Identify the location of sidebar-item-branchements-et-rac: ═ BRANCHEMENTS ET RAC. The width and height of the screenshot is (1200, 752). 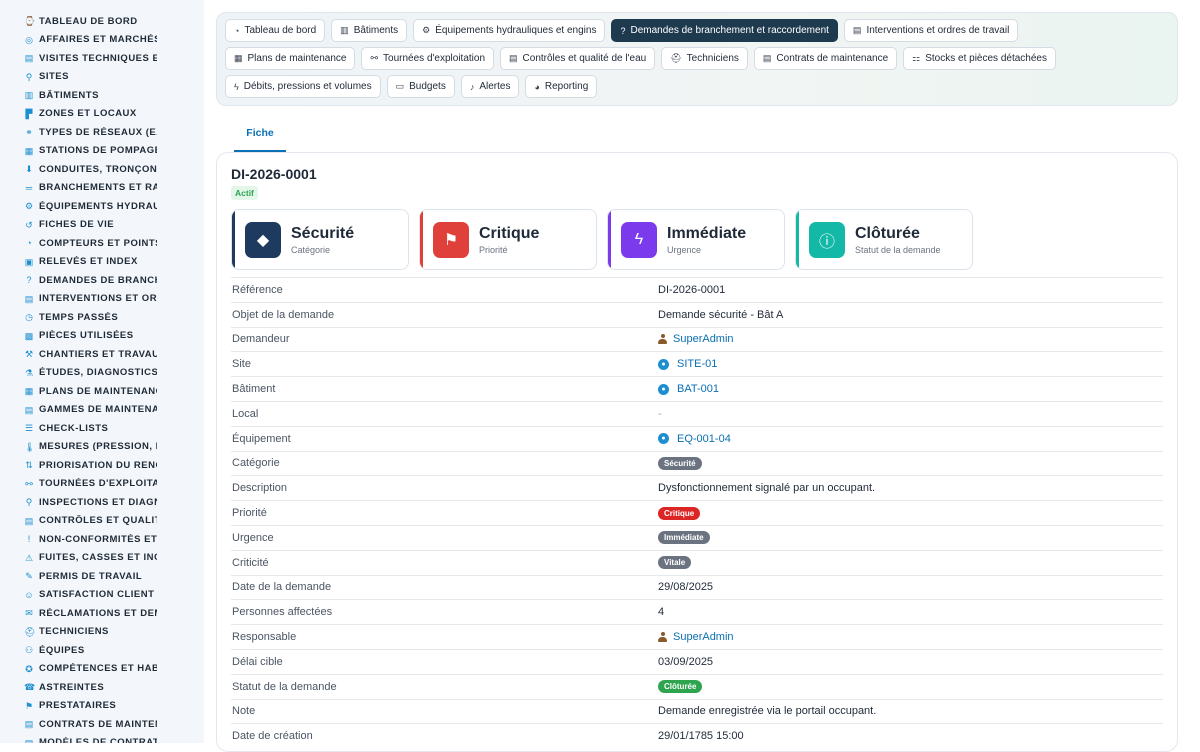
(102, 188).